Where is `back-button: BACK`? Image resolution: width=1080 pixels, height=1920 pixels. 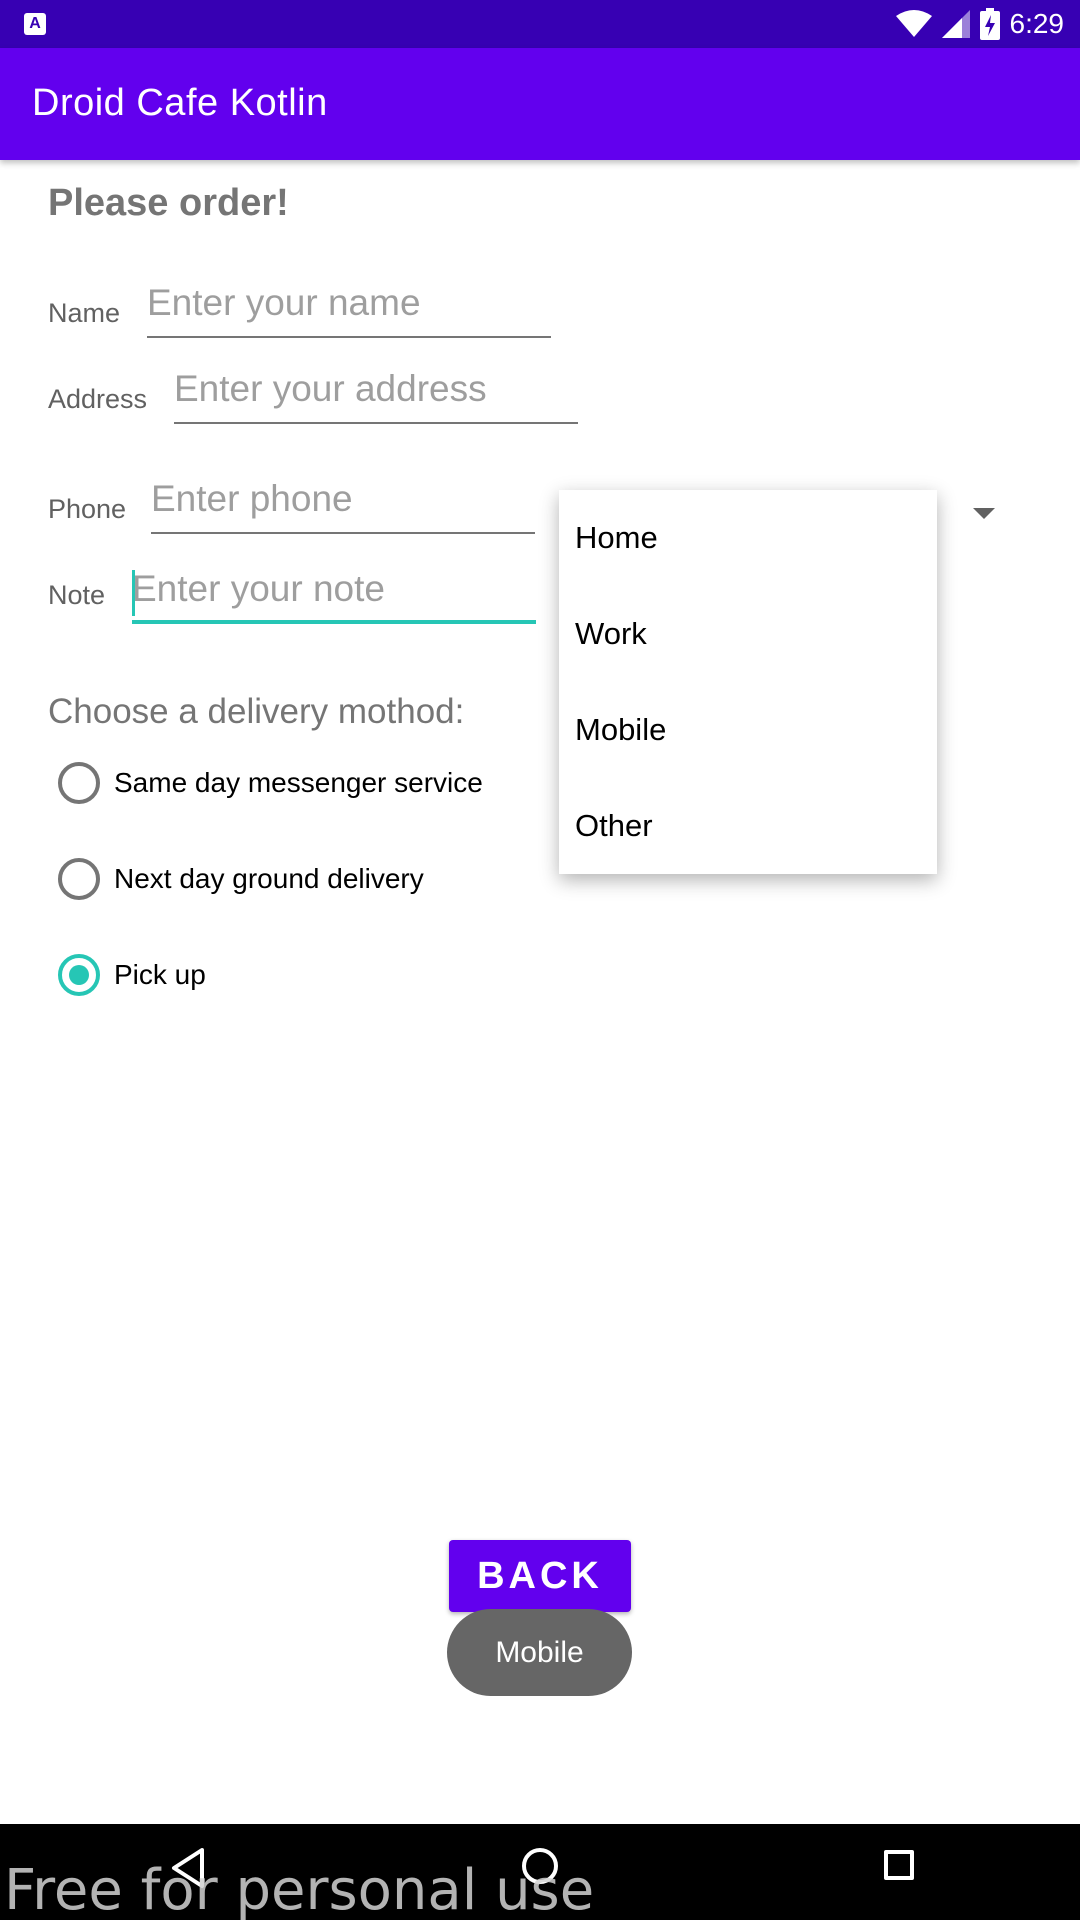 back-button: BACK is located at coordinates (540, 1576).